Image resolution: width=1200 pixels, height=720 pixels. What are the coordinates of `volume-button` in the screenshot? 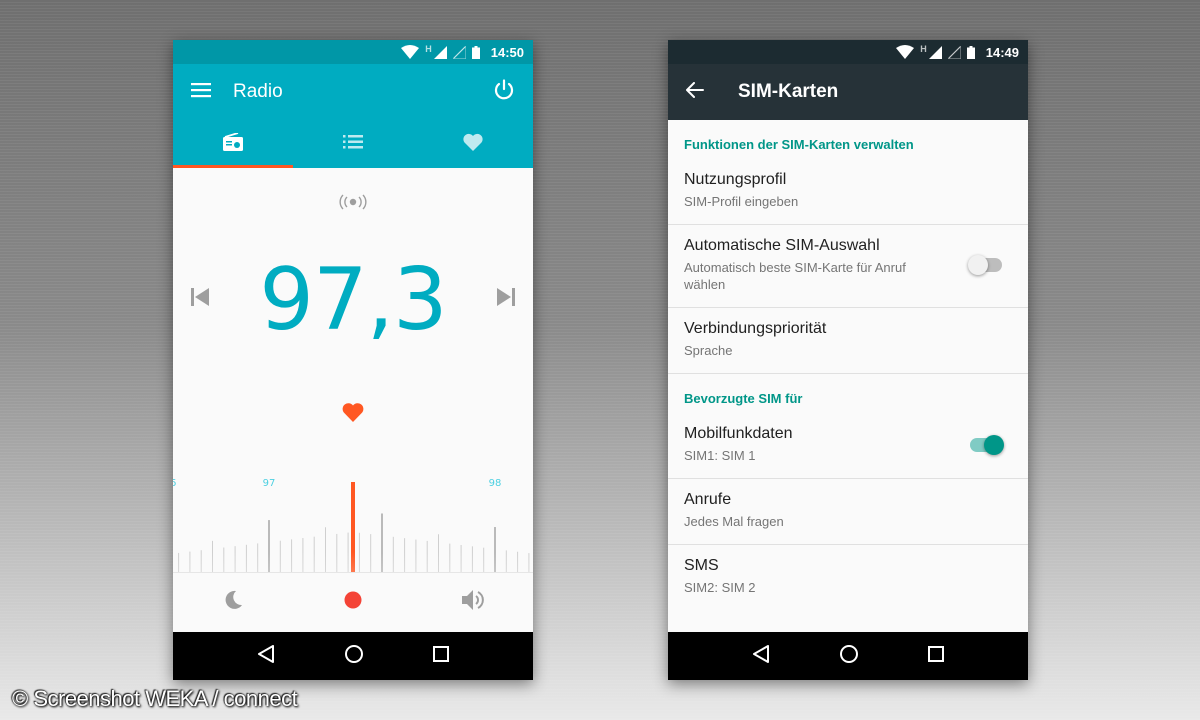 It's located at (473, 602).